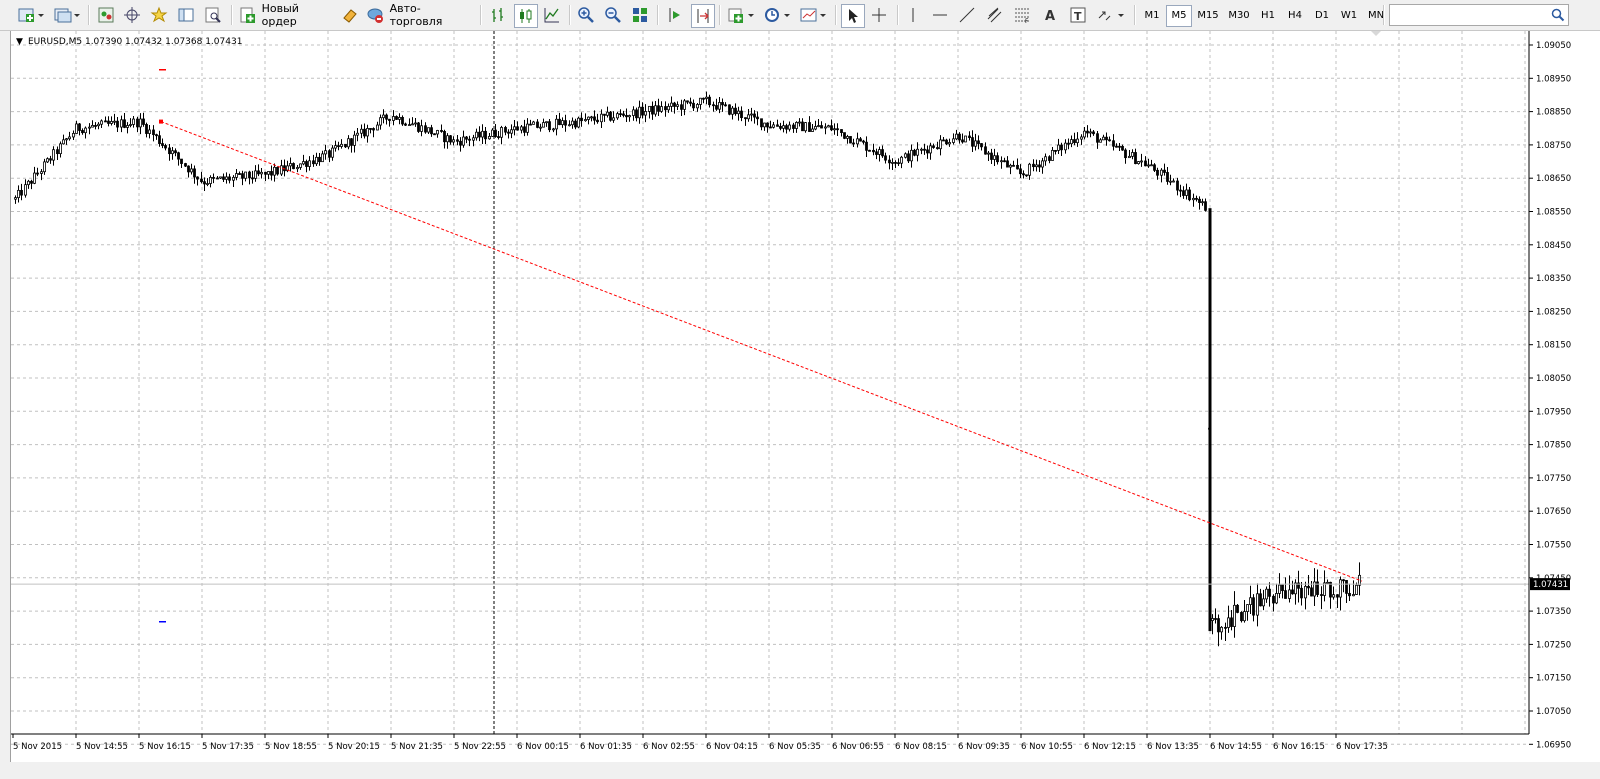 The height and width of the screenshot is (779, 1600). Describe the element at coordinates (1111, 15) in the screenshot. I see `arrows-tool-button` at that location.